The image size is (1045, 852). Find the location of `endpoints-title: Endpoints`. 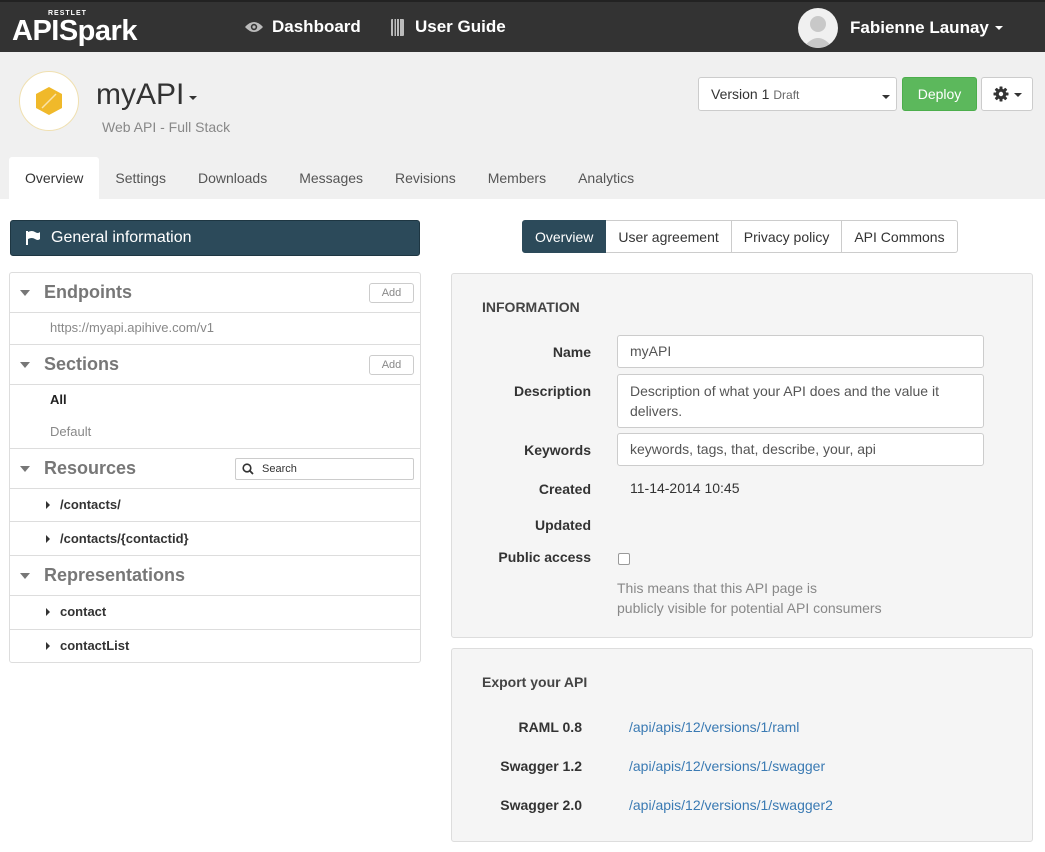

endpoints-title: Endpoints is located at coordinates (88, 292).